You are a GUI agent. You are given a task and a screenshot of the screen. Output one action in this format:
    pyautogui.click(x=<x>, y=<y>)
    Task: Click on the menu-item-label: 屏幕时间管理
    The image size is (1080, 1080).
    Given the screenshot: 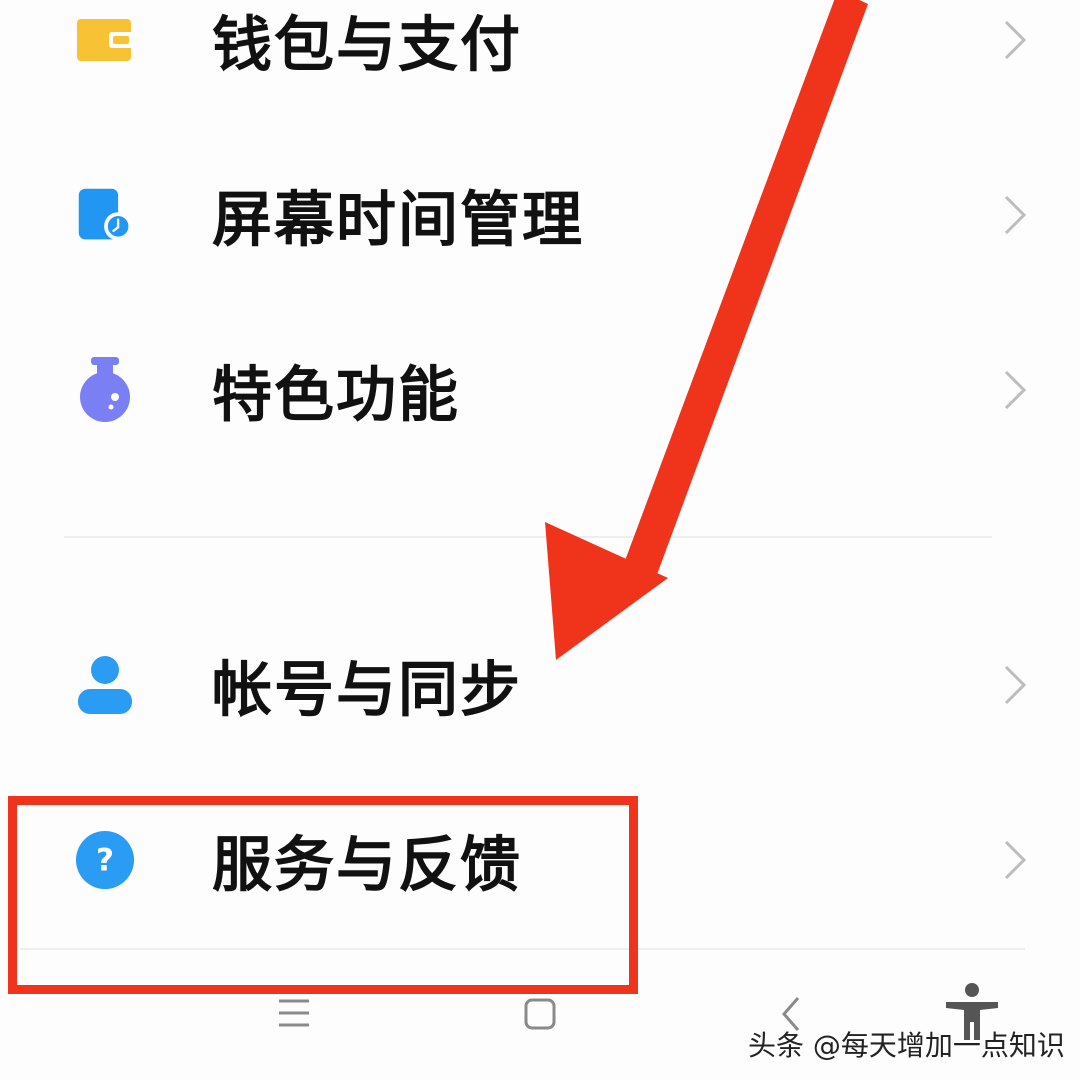 What is the action you would take?
    pyautogui.click(x=398, y=220)
    